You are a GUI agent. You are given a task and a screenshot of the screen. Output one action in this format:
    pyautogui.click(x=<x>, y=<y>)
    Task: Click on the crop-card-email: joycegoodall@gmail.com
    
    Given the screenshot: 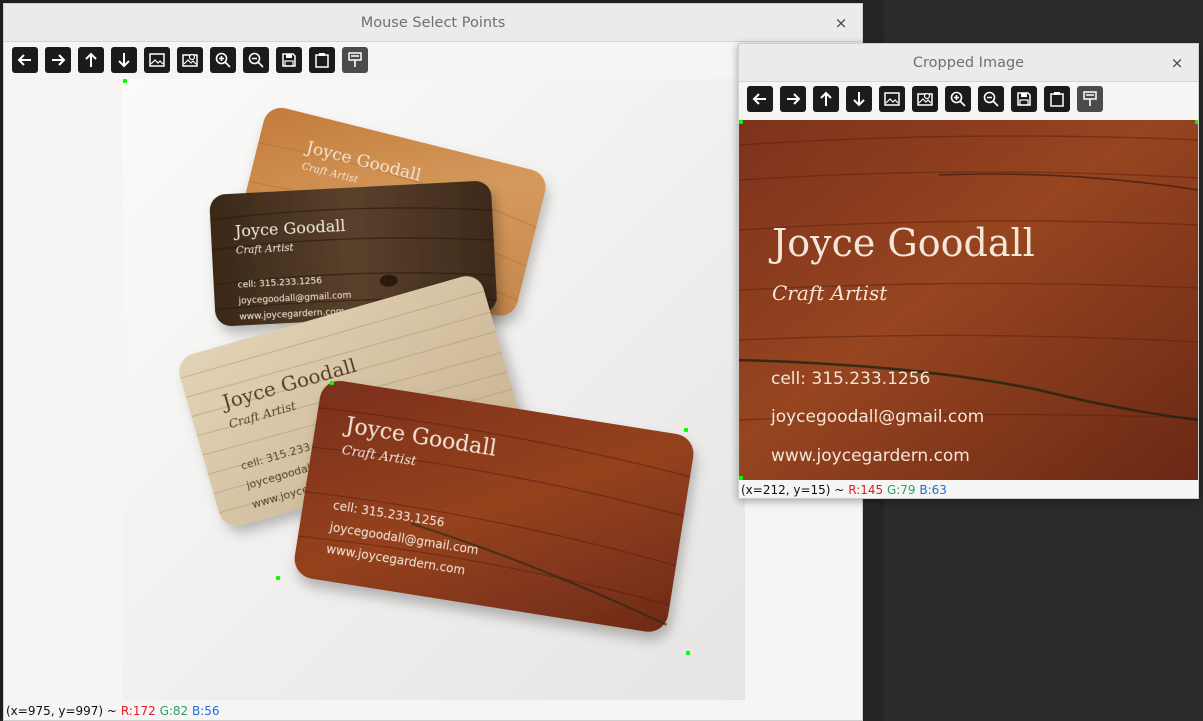 What is the action you would take?
    pyautogui.click(x=877, y=417)
    